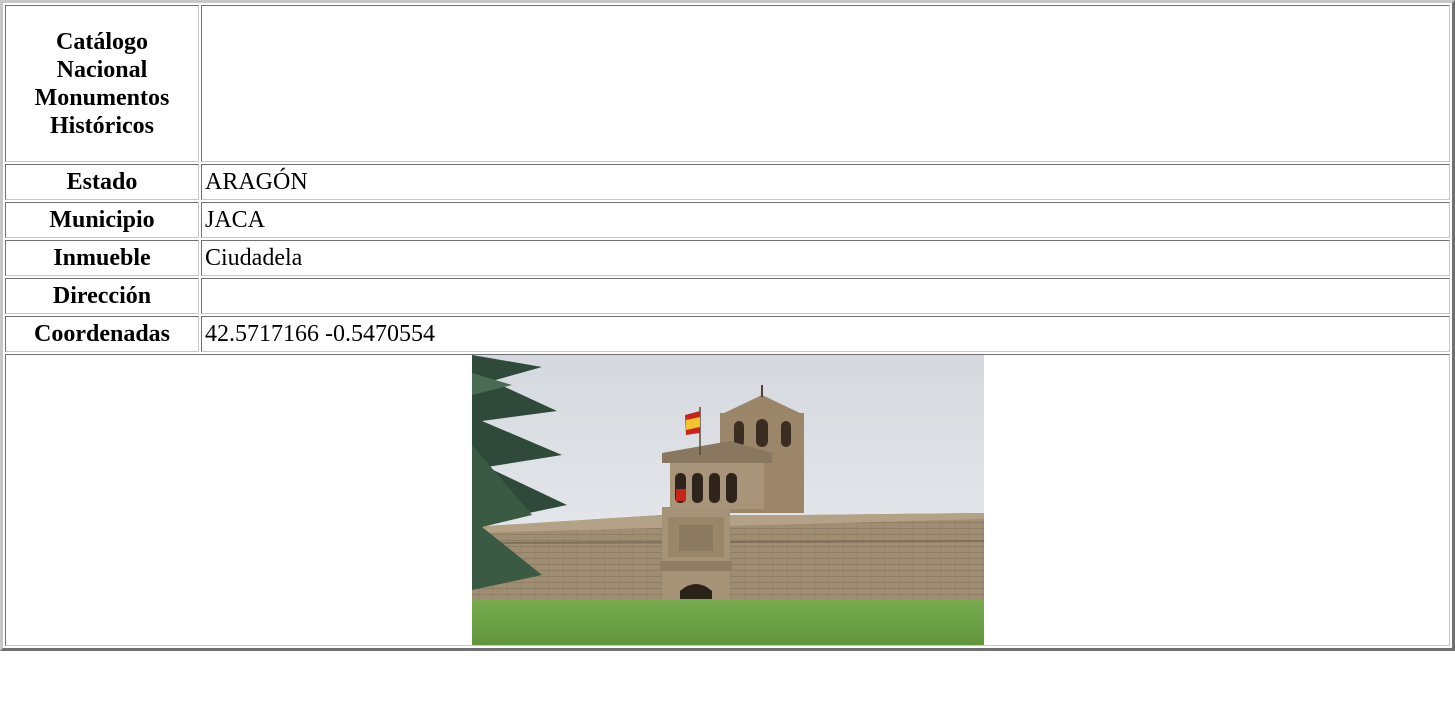 The width and height of the screenshot is (1455, 706). I want to click on inmueble-label: Inmueble, so click(102, 258).